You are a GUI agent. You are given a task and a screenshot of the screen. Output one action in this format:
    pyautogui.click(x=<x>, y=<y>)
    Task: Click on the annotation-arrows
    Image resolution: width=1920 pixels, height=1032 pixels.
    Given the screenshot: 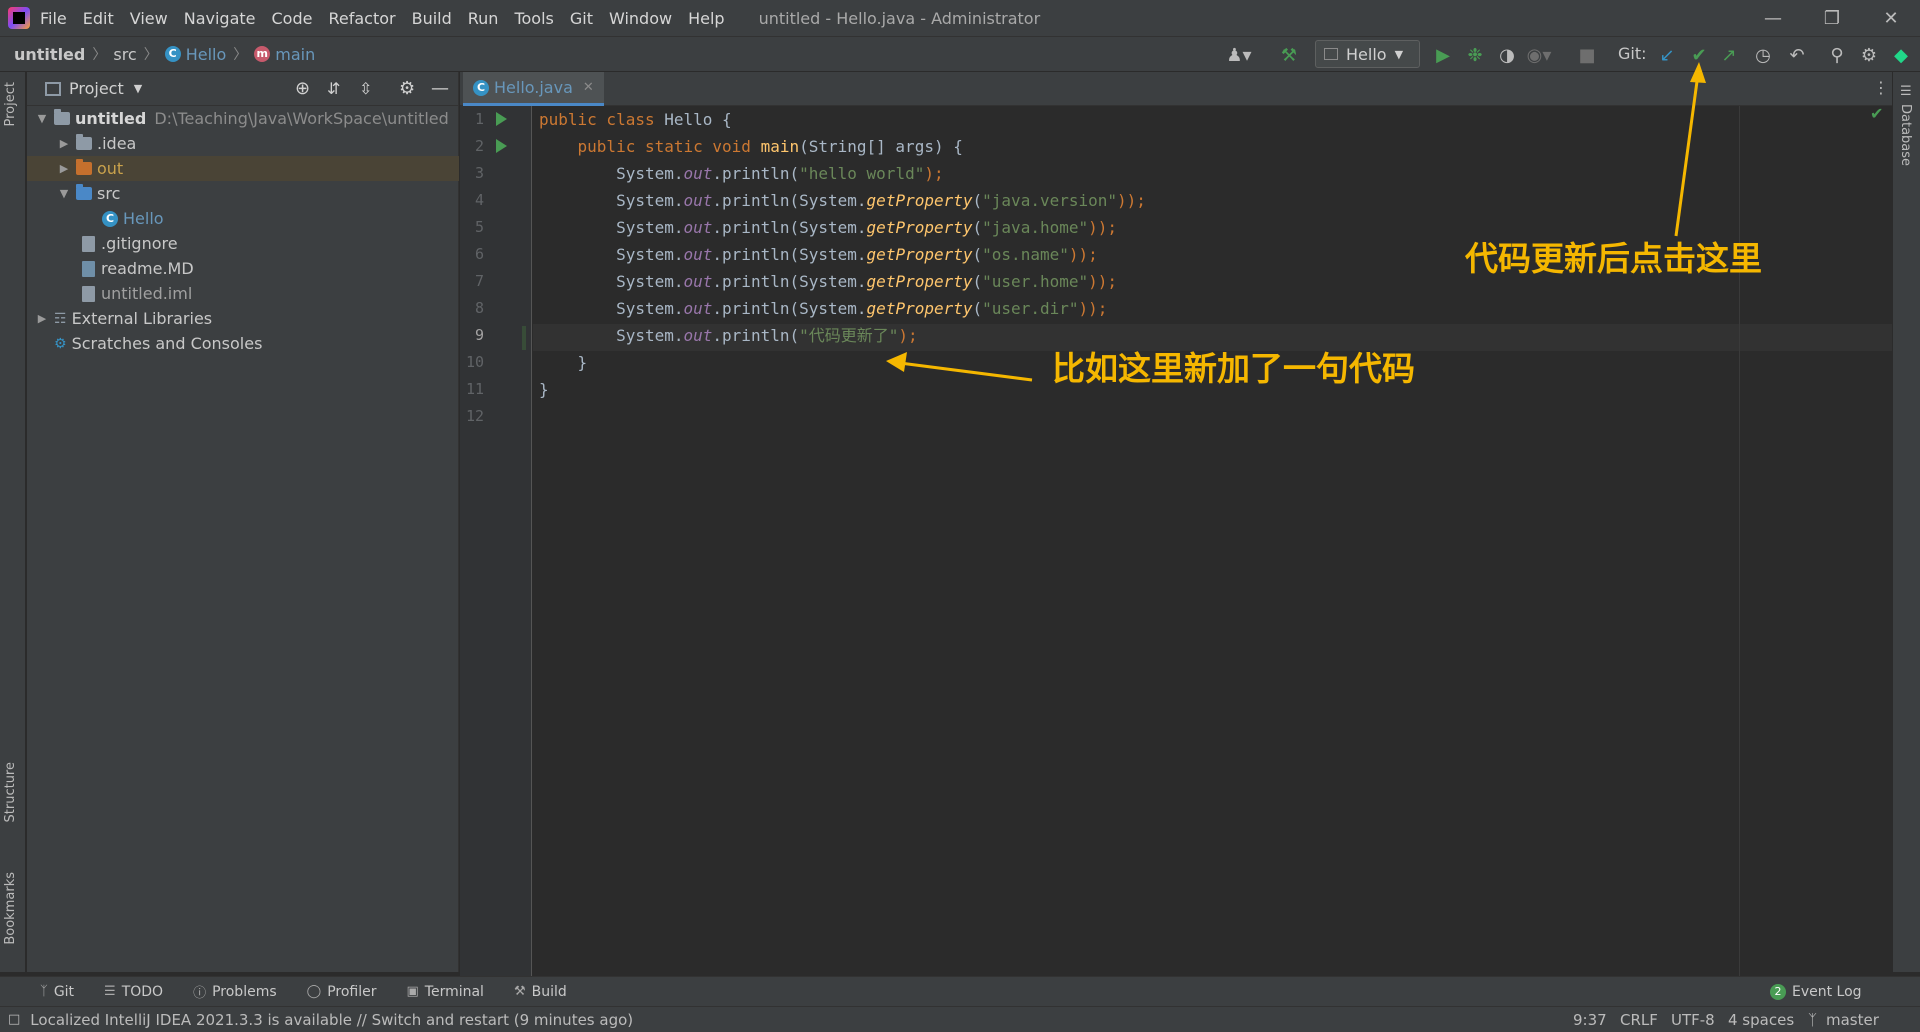 What is the action you would take?
    pyautogui.click(x=1296, y=222)
    